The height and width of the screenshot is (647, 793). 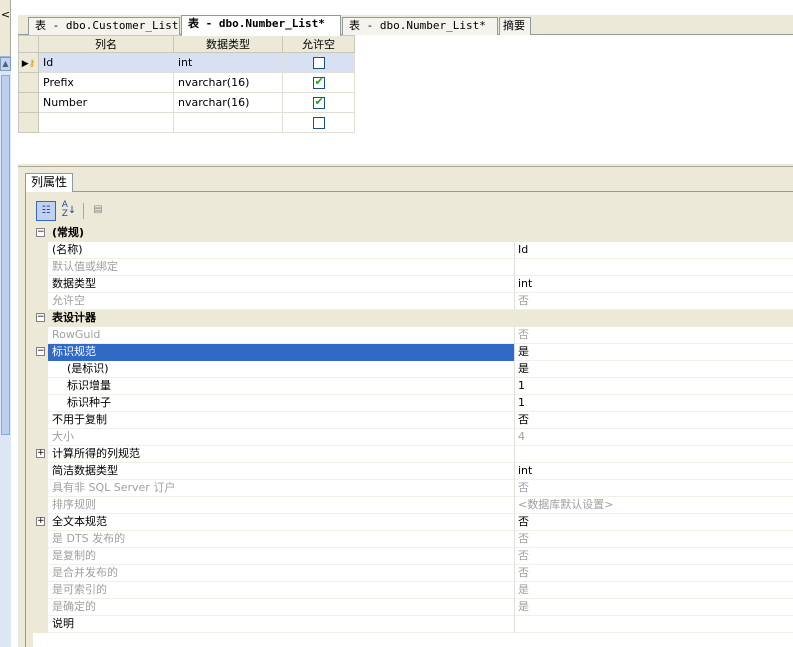 I want to click on property-row: 简洁数据类型 int, so click(x=413, y=471).